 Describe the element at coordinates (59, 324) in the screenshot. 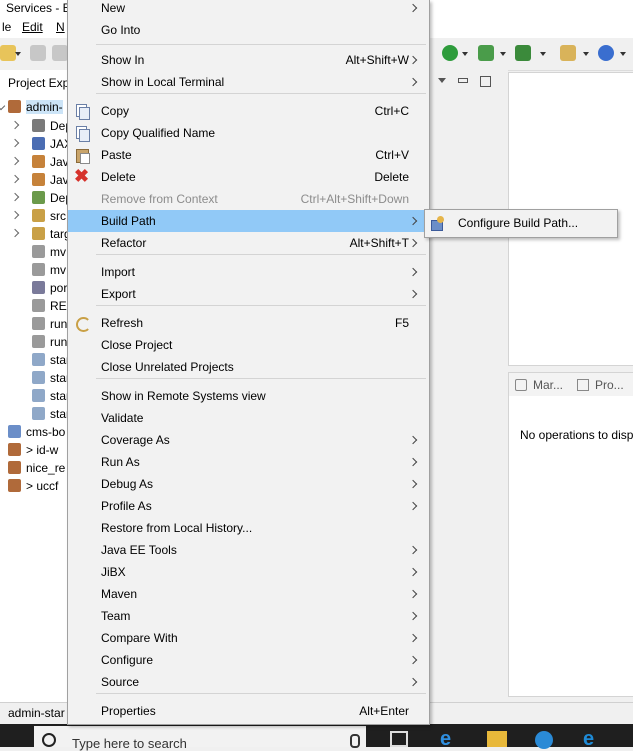

I see `tree-item-label: run` at that location.